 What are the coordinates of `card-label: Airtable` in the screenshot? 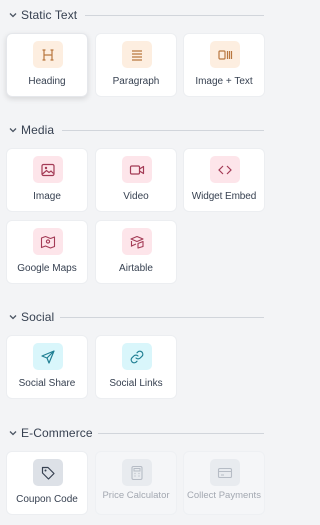 It's located at (136, 268).